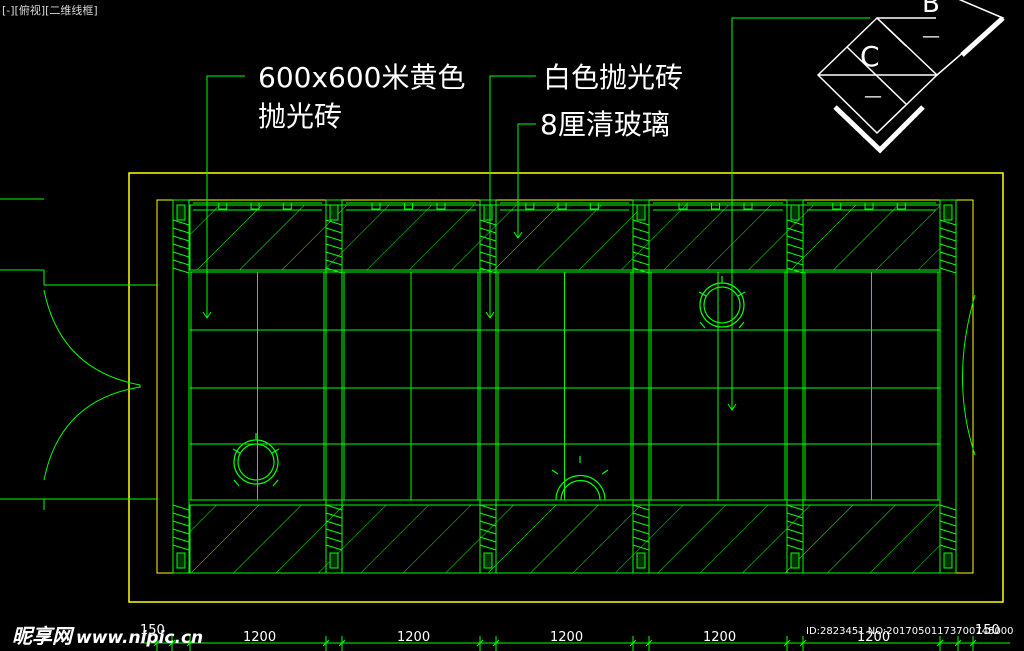 The width and height of the screenshot is (1024, 651). What do you see at coordinates (719, 637) in the screenshot?
I see `dim-bay-4: 1200` at bounding box center [719, 637].